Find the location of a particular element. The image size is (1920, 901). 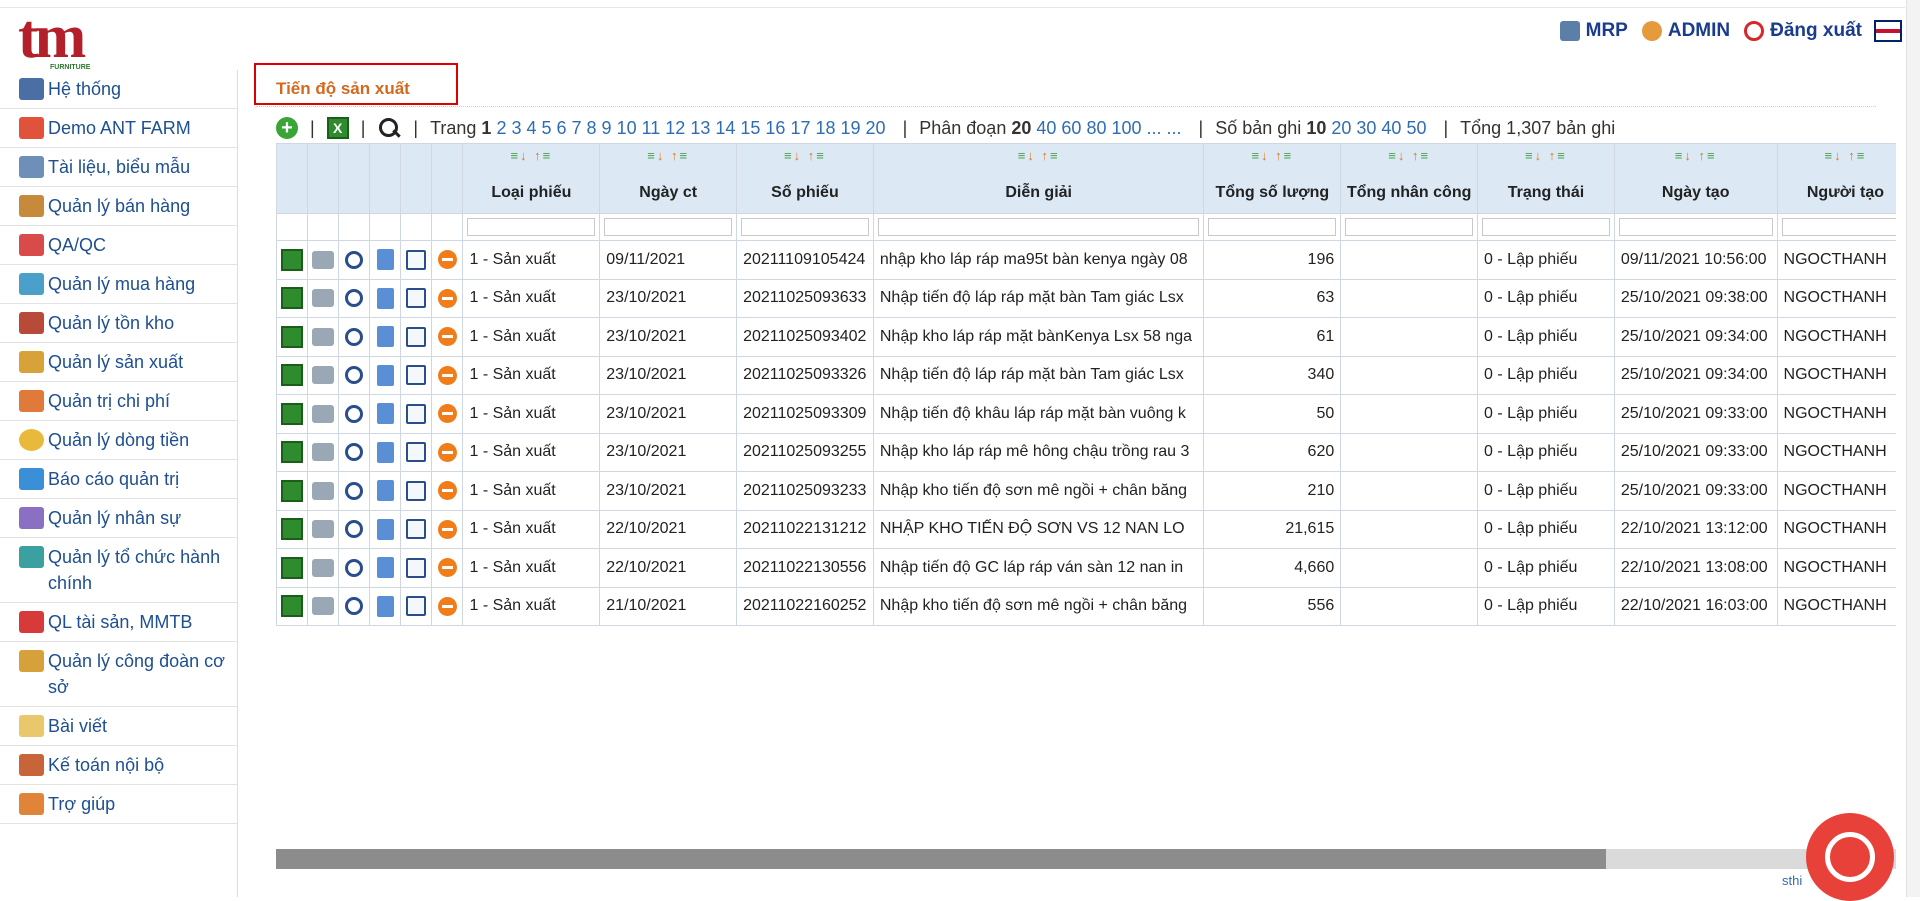

page-link: 16 is located at coordinates (775, 128).